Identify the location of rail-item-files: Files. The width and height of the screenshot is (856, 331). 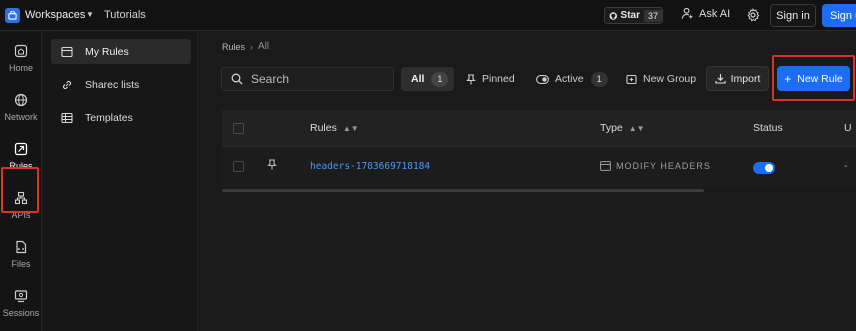
(21, 254).